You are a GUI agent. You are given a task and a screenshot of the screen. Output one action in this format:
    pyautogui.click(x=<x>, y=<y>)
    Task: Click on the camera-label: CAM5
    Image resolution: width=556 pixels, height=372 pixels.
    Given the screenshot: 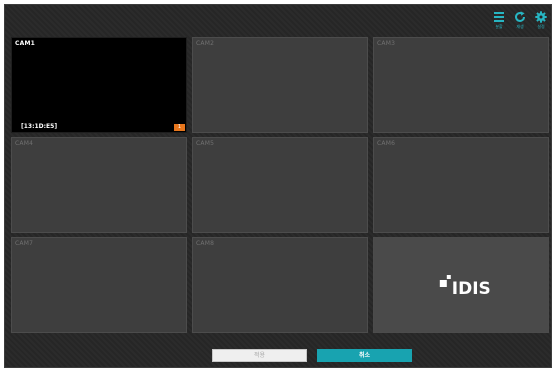 What is the action you would take?
    pyautogui.click(x=205, y=143)
    